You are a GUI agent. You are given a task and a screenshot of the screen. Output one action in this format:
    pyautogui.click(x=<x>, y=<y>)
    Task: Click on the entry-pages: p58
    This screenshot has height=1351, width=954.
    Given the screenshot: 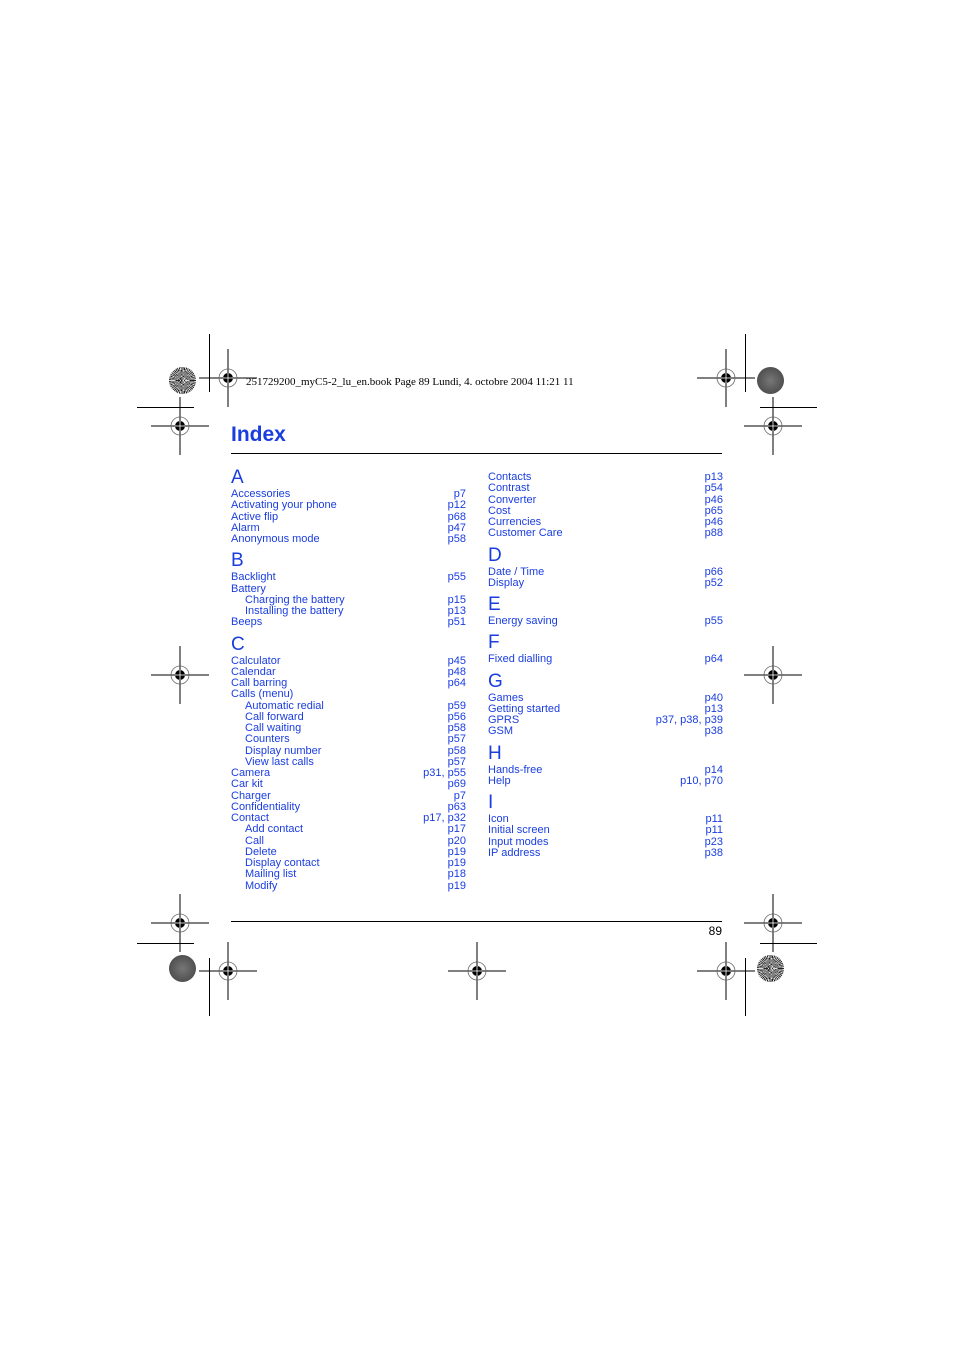 What is the action you would take?
    pyautogui.click(x=457, y=539)
    